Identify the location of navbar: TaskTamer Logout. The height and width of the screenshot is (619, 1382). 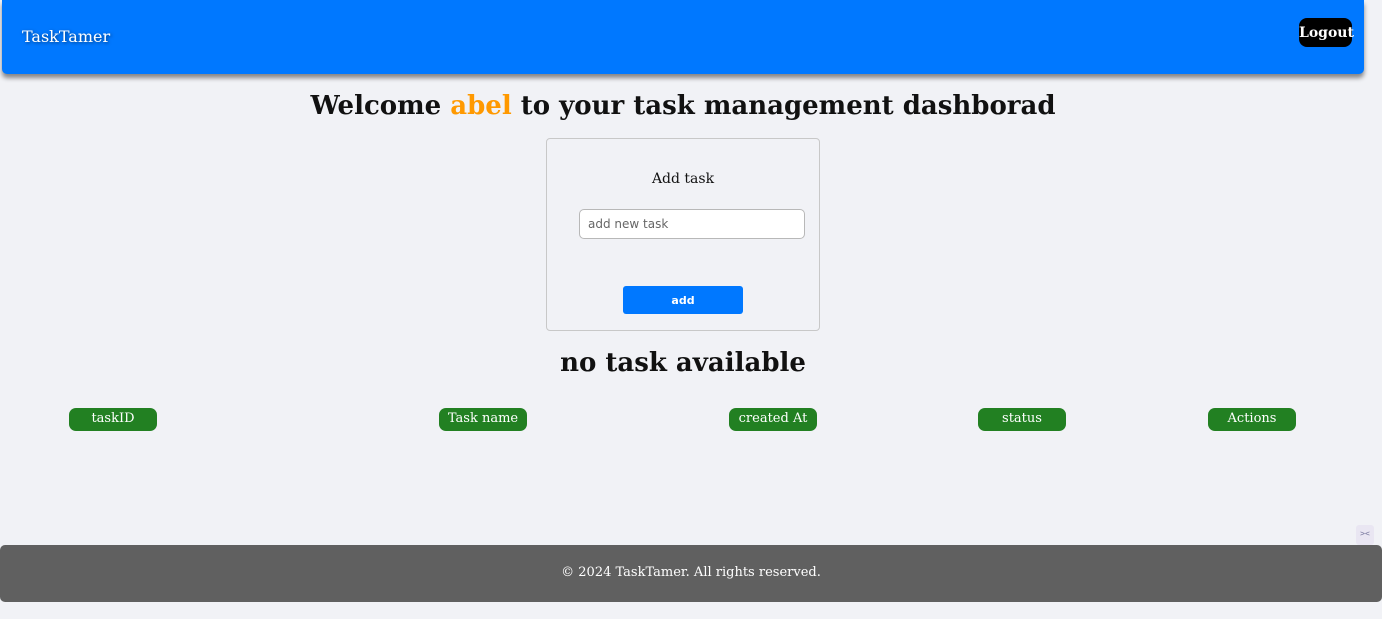
(683, 37).